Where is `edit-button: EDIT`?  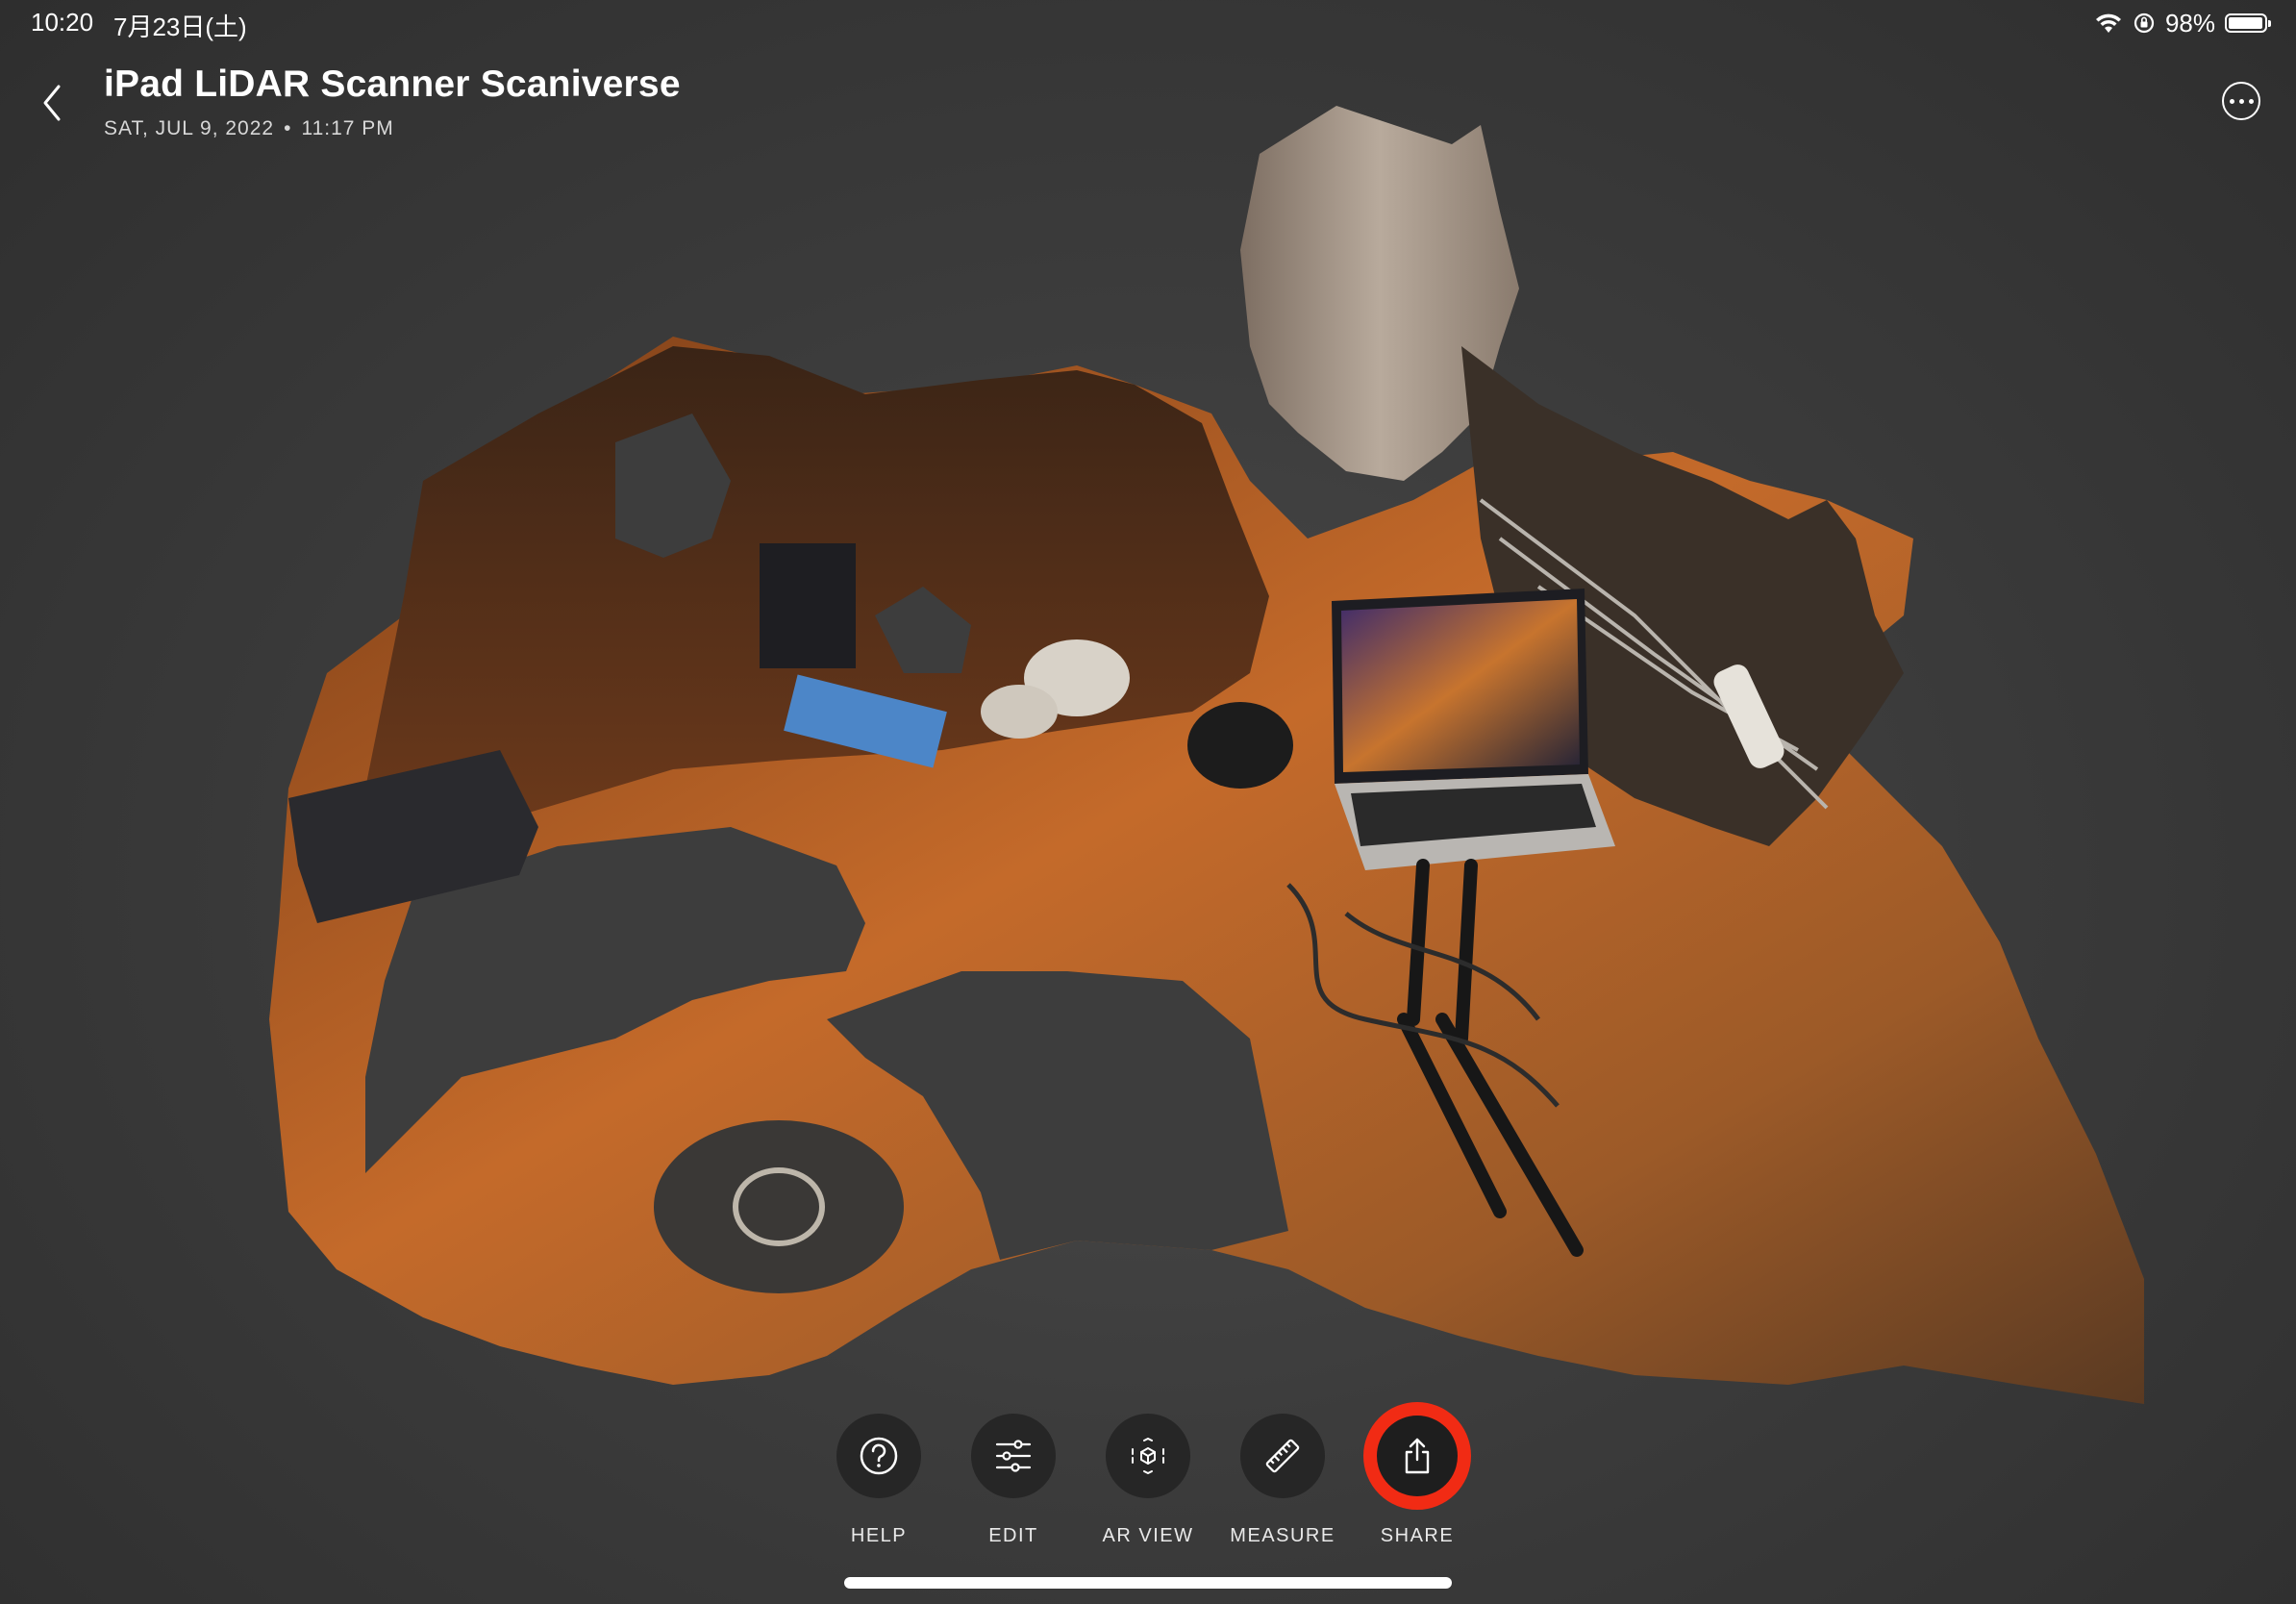
edit-button: EDIT is located at coordinates (1013, 1480).